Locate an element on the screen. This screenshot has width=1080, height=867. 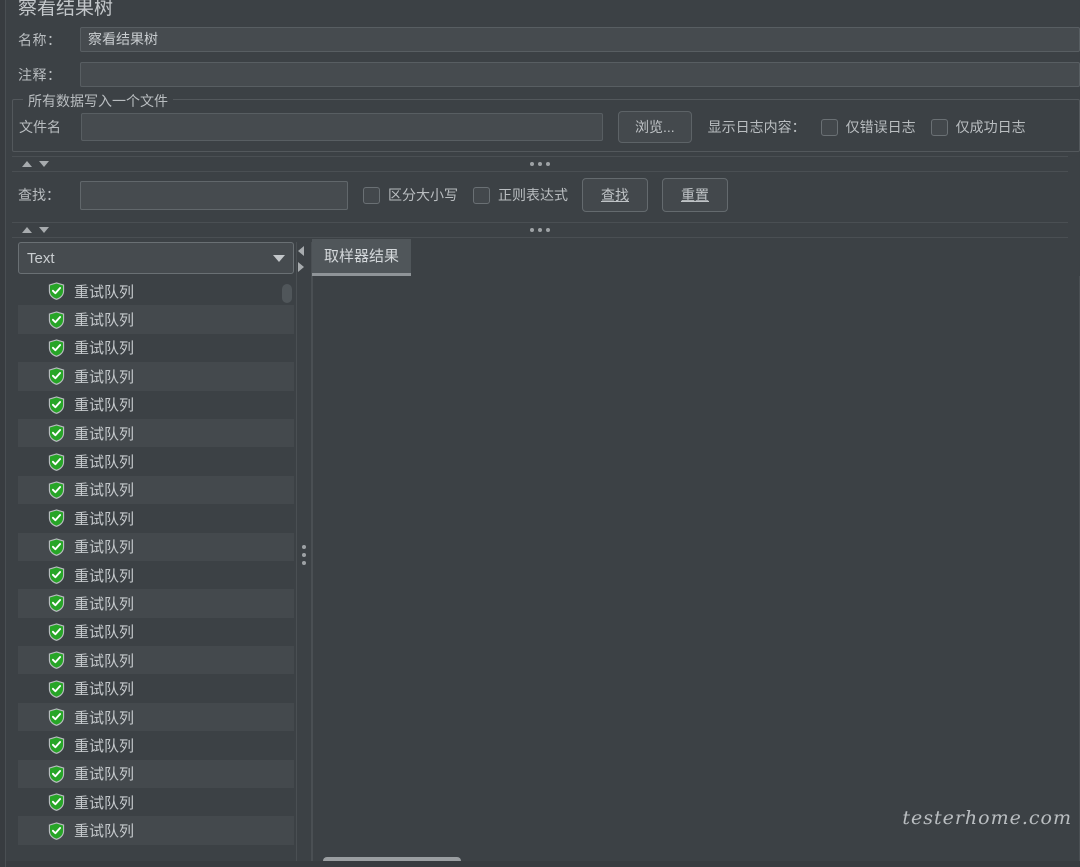
case-sensitive-checkbox: 区分大小写 is located at coordinates (410, 195).